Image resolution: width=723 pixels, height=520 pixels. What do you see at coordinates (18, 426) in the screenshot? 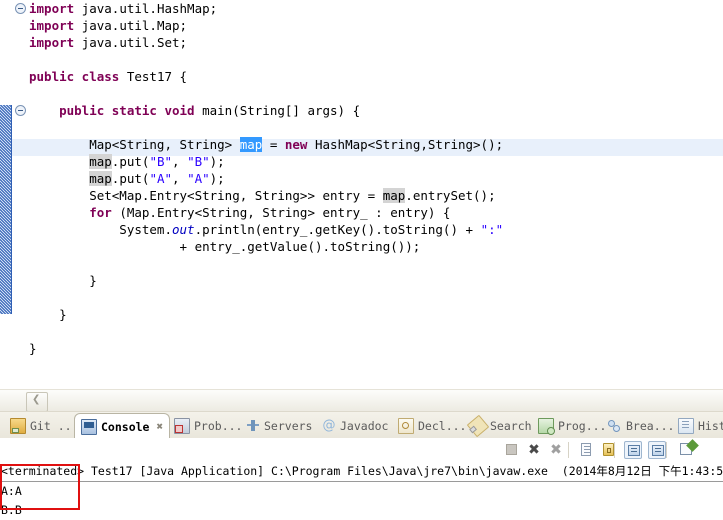
I see `git-icon` at bounding box center [18, 426].